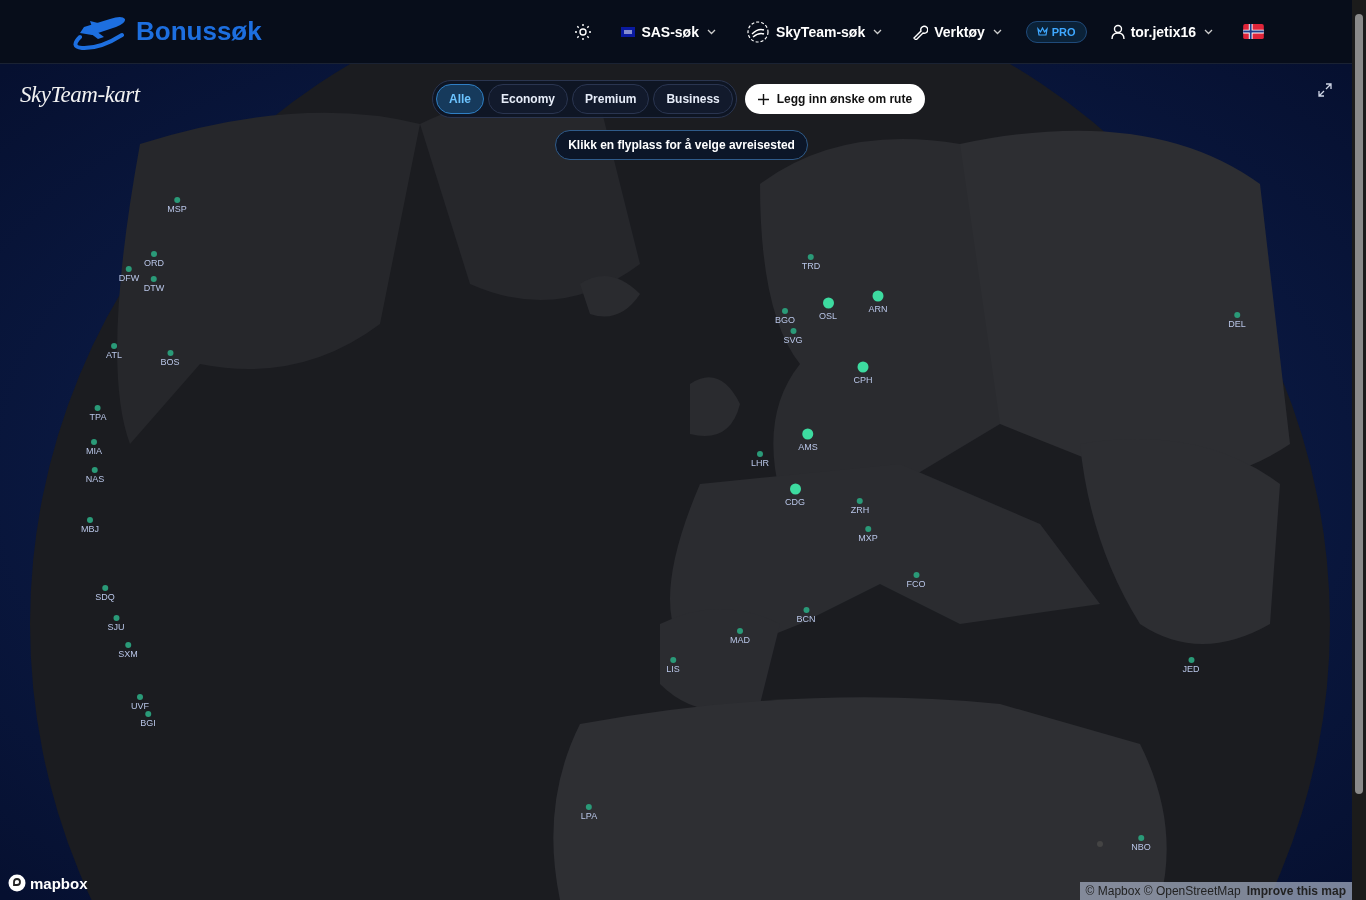 Image resolution: width=1366 pixels, height=900 pixels. Describe the element at coordinates (668, 31) in the screenshot. I see `nav-menu-button: SAS-søk` at that location.